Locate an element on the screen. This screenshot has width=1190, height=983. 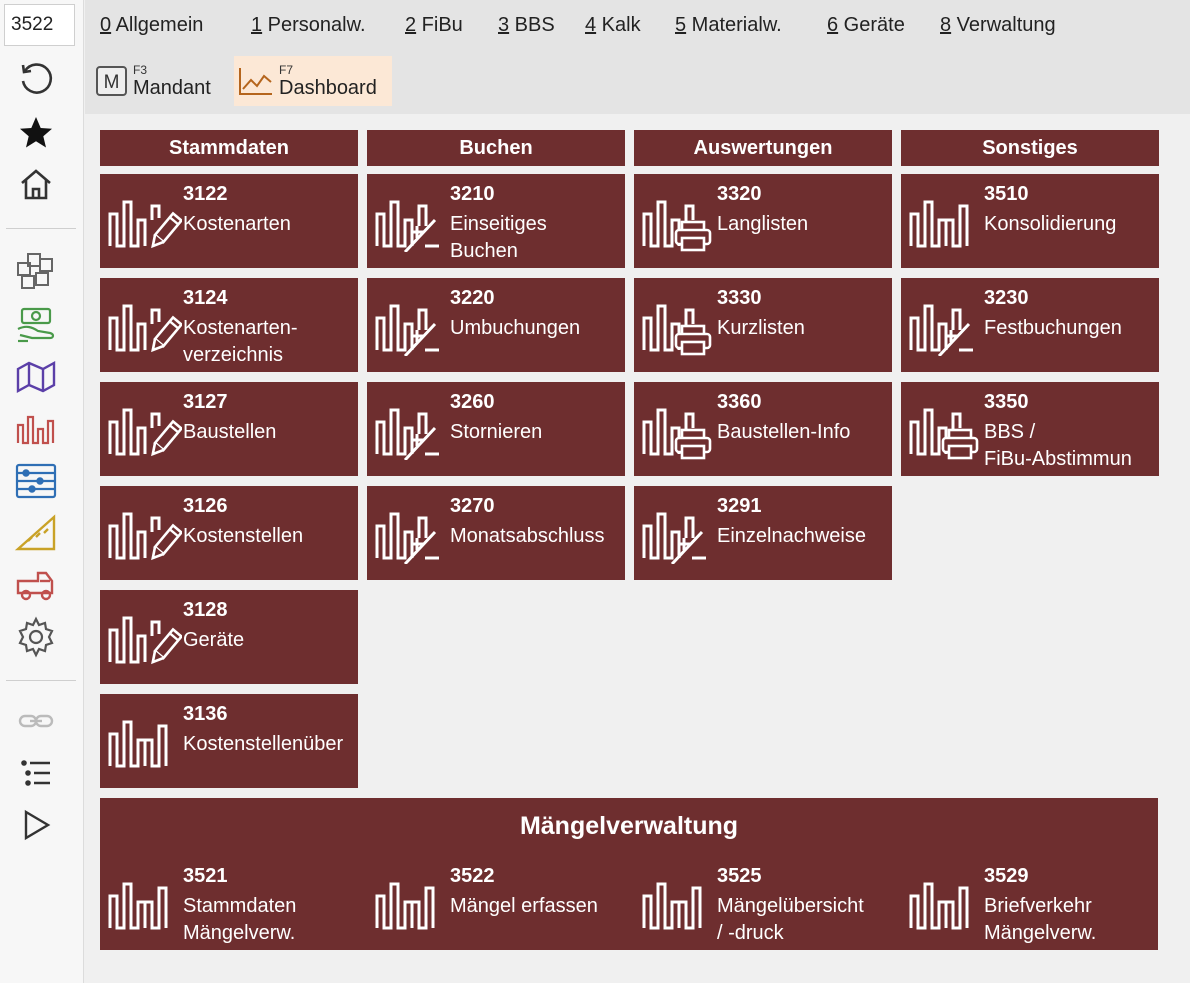
tile-3529: 3529 Briefverkehr Mängelverw. is located at coordinates (1030, 907).